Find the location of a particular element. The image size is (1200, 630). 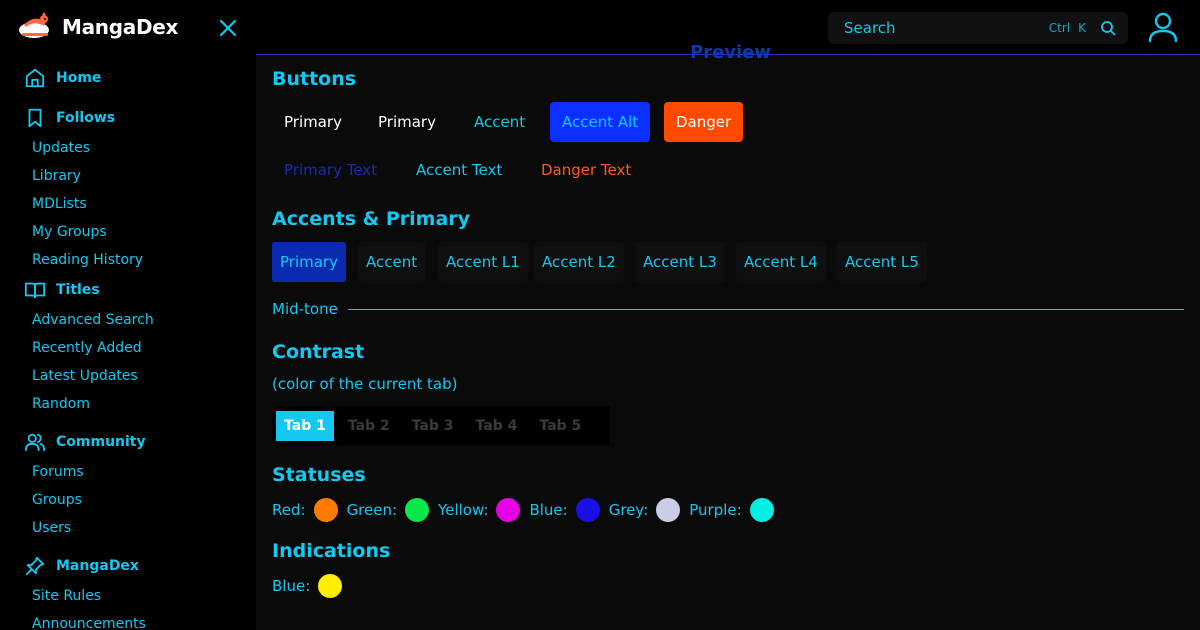

sidebar-section-label: Follows is located at coordinates (86, 118).